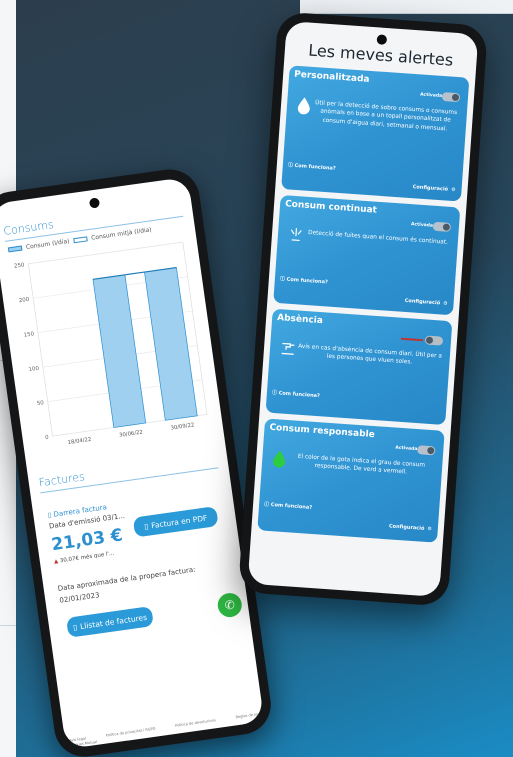  What do you see at coordinates (121, 234) in the screenshot?
I see `legend-avg: Consum mitjà (l/dia)` at bounding box center [121, 234].